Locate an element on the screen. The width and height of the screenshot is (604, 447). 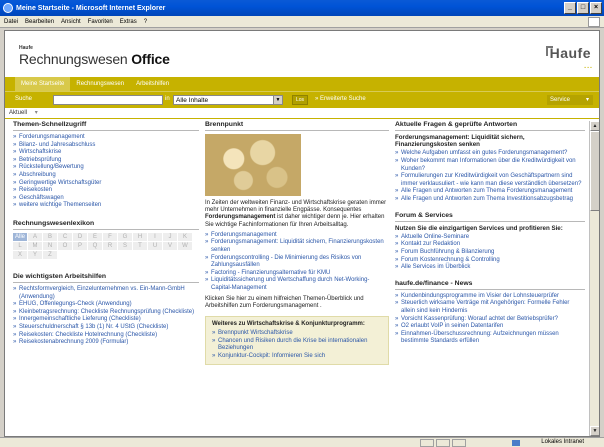
list-item: Forum Buchführung & Bilanzierung is located at coordinates (490, 253).